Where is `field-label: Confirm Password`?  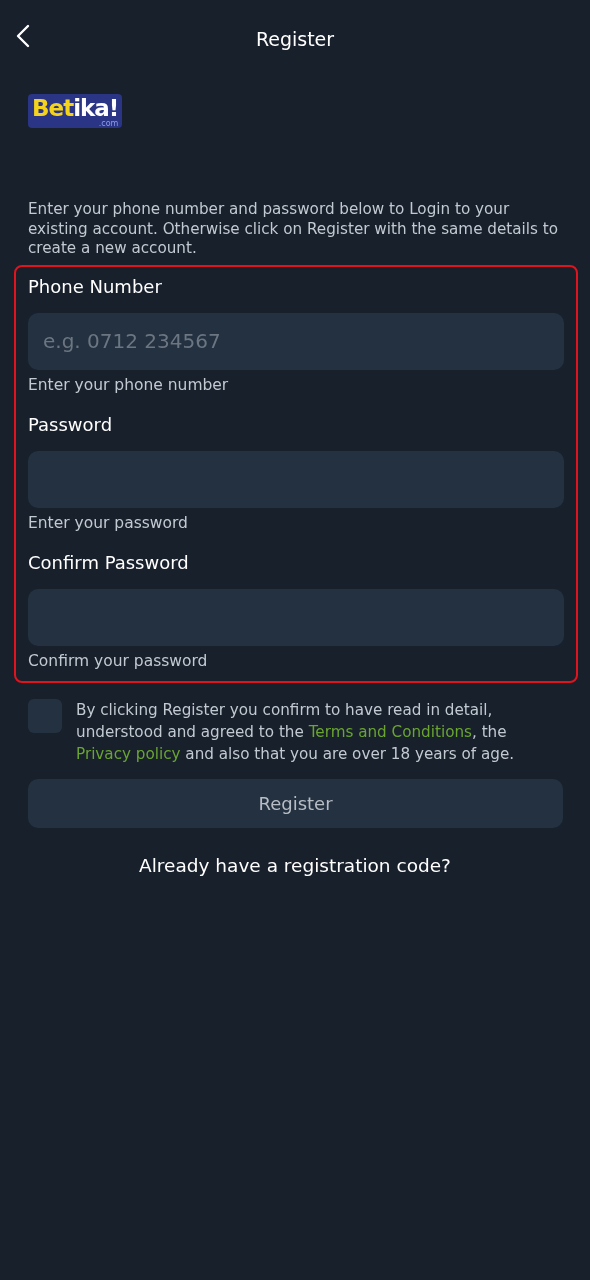 field-label: Confirm Password is located at coordinates (109, 562).